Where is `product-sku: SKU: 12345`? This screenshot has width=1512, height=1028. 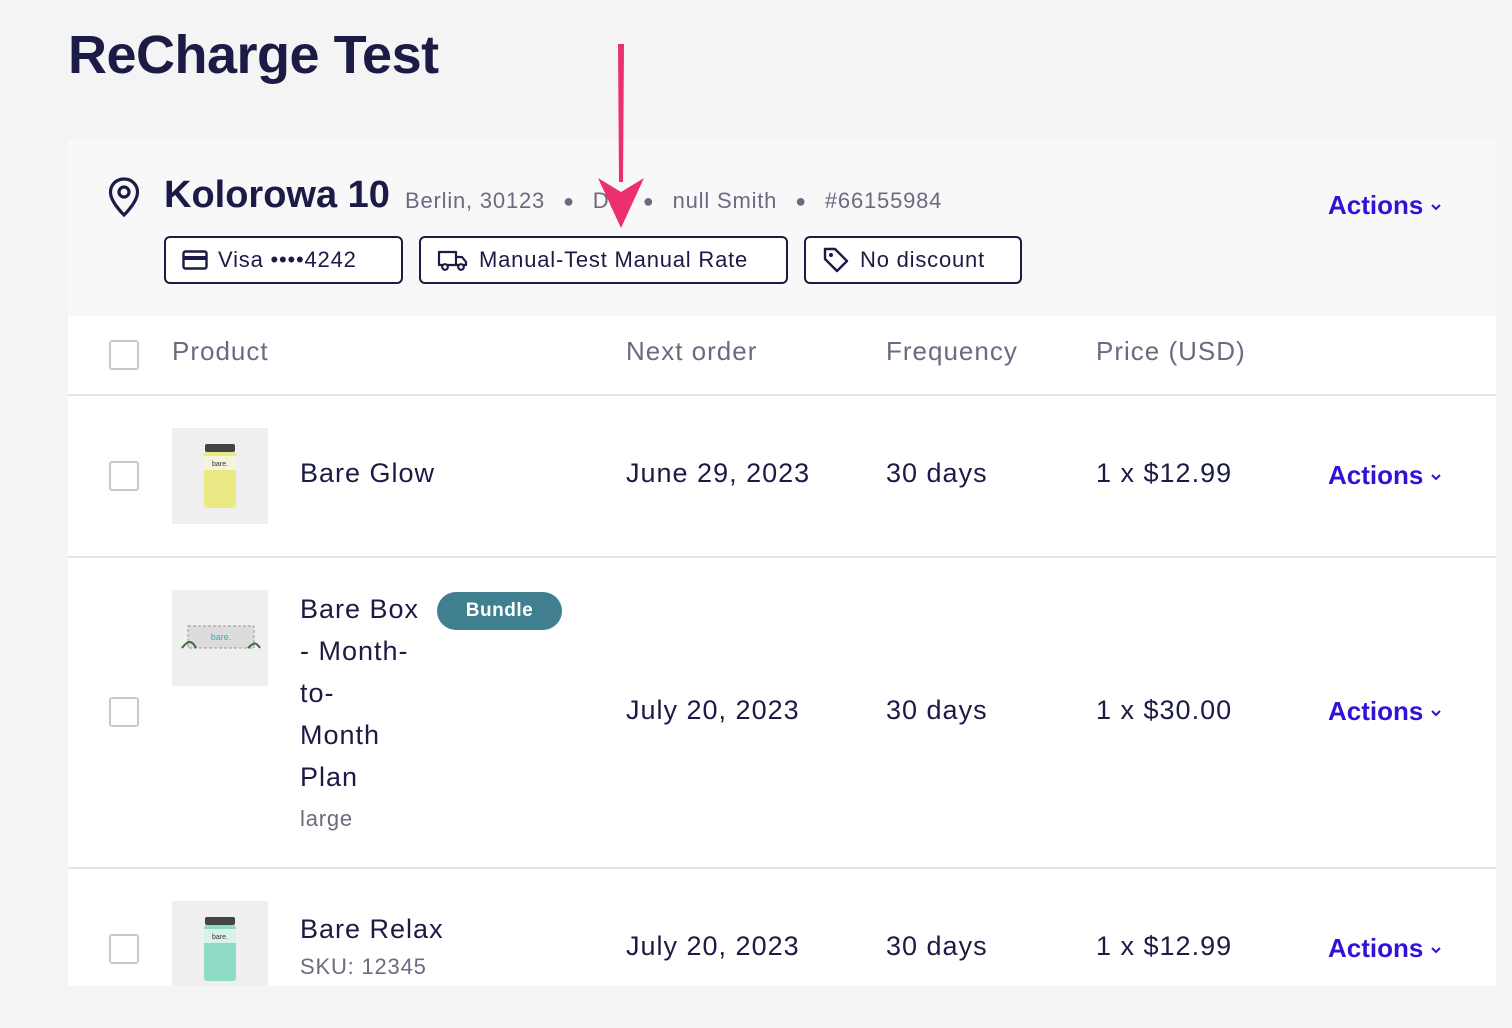 product-sku: SKU: 12345 is located at coordinates (363, 966).